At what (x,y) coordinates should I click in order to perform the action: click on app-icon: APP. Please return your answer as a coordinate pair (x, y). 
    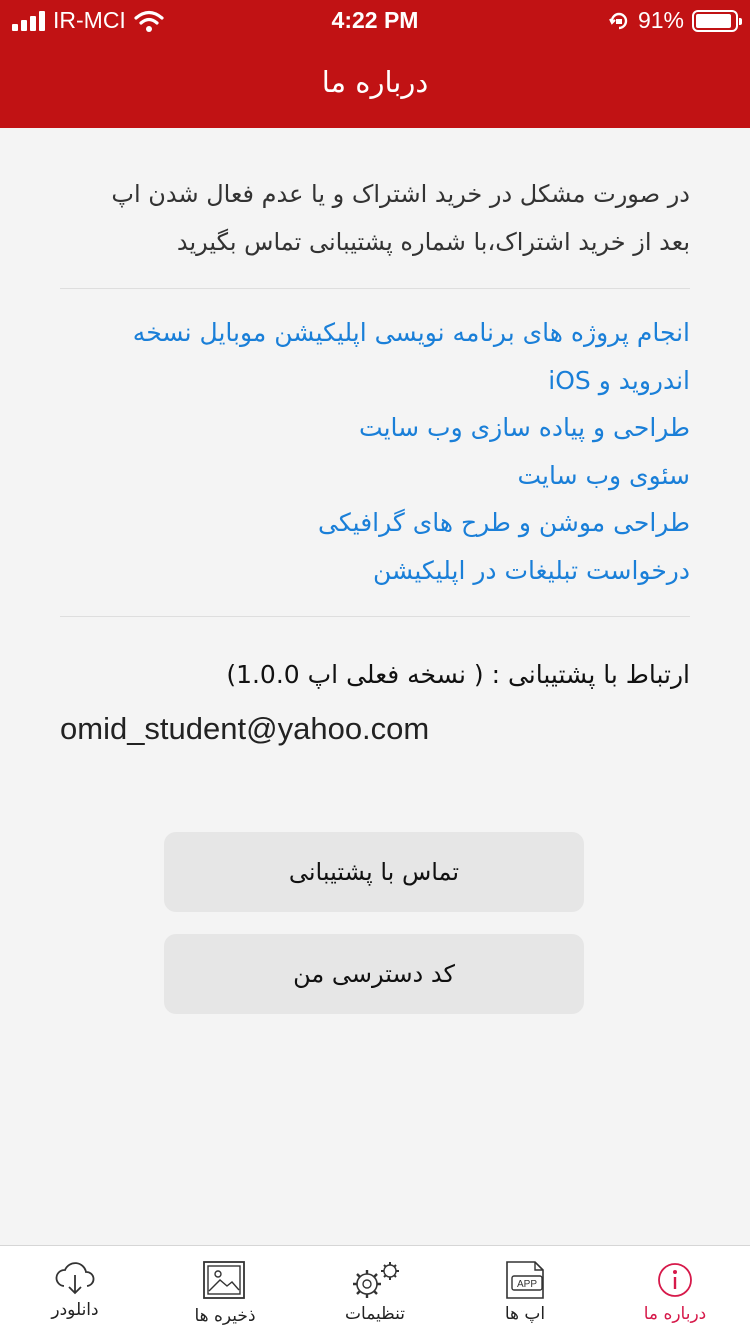
    Looking at the image, I should click on (525, 1280).